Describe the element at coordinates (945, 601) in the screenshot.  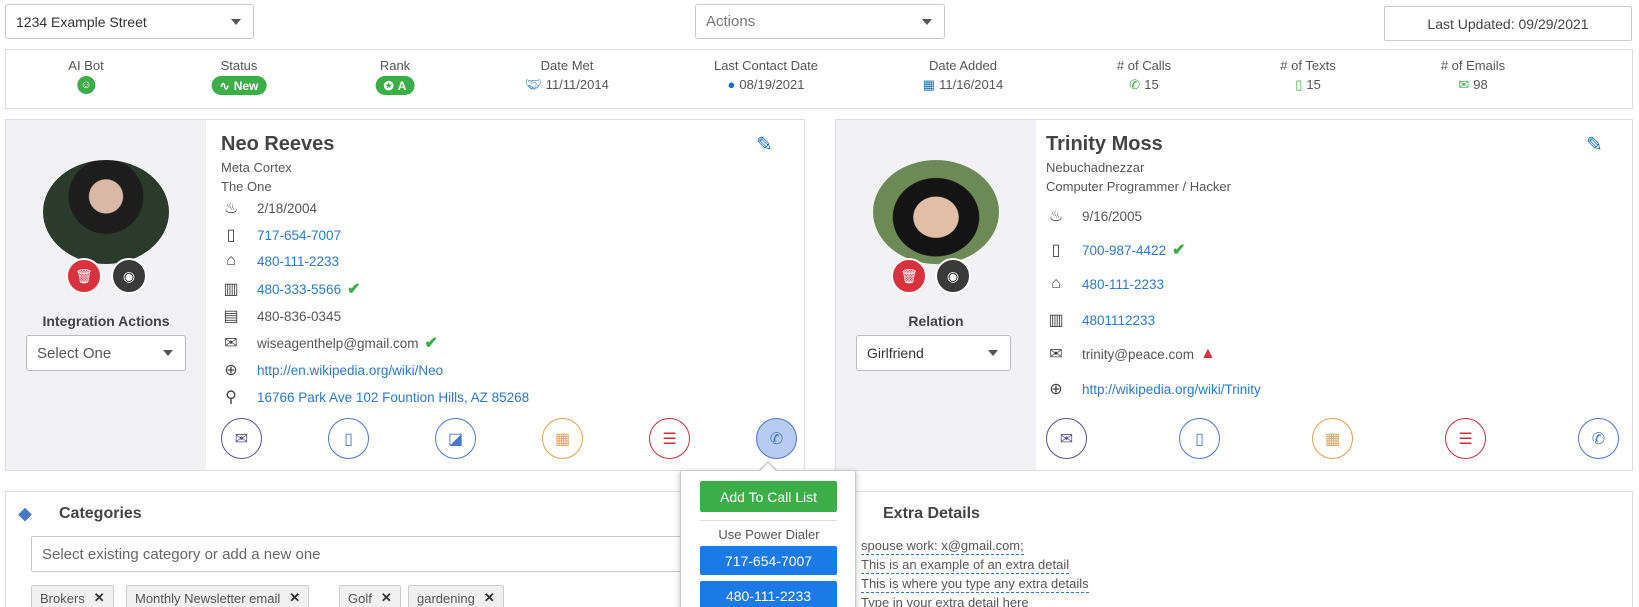
I see `extra-detail-line: Type in your extra detail here` at that location.